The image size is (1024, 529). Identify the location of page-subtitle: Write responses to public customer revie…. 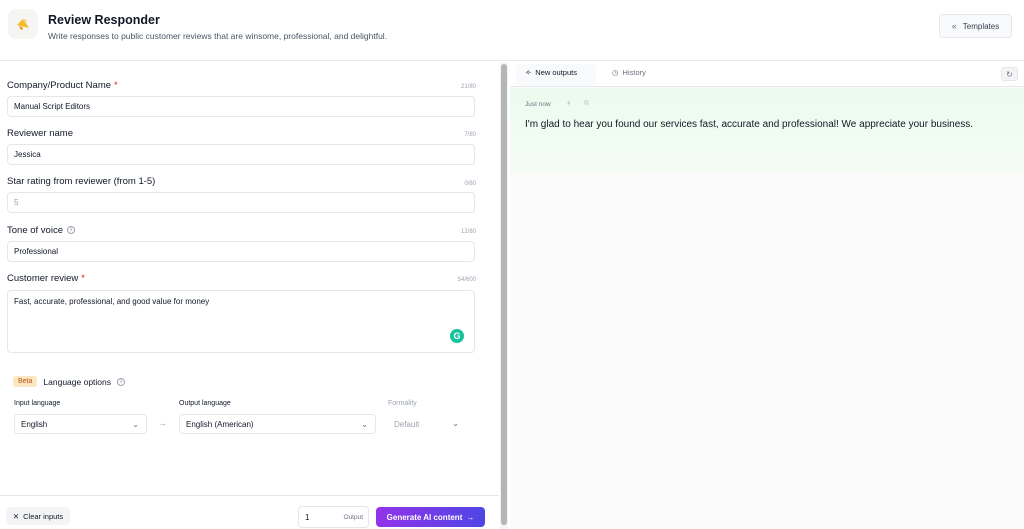
(218, 36).